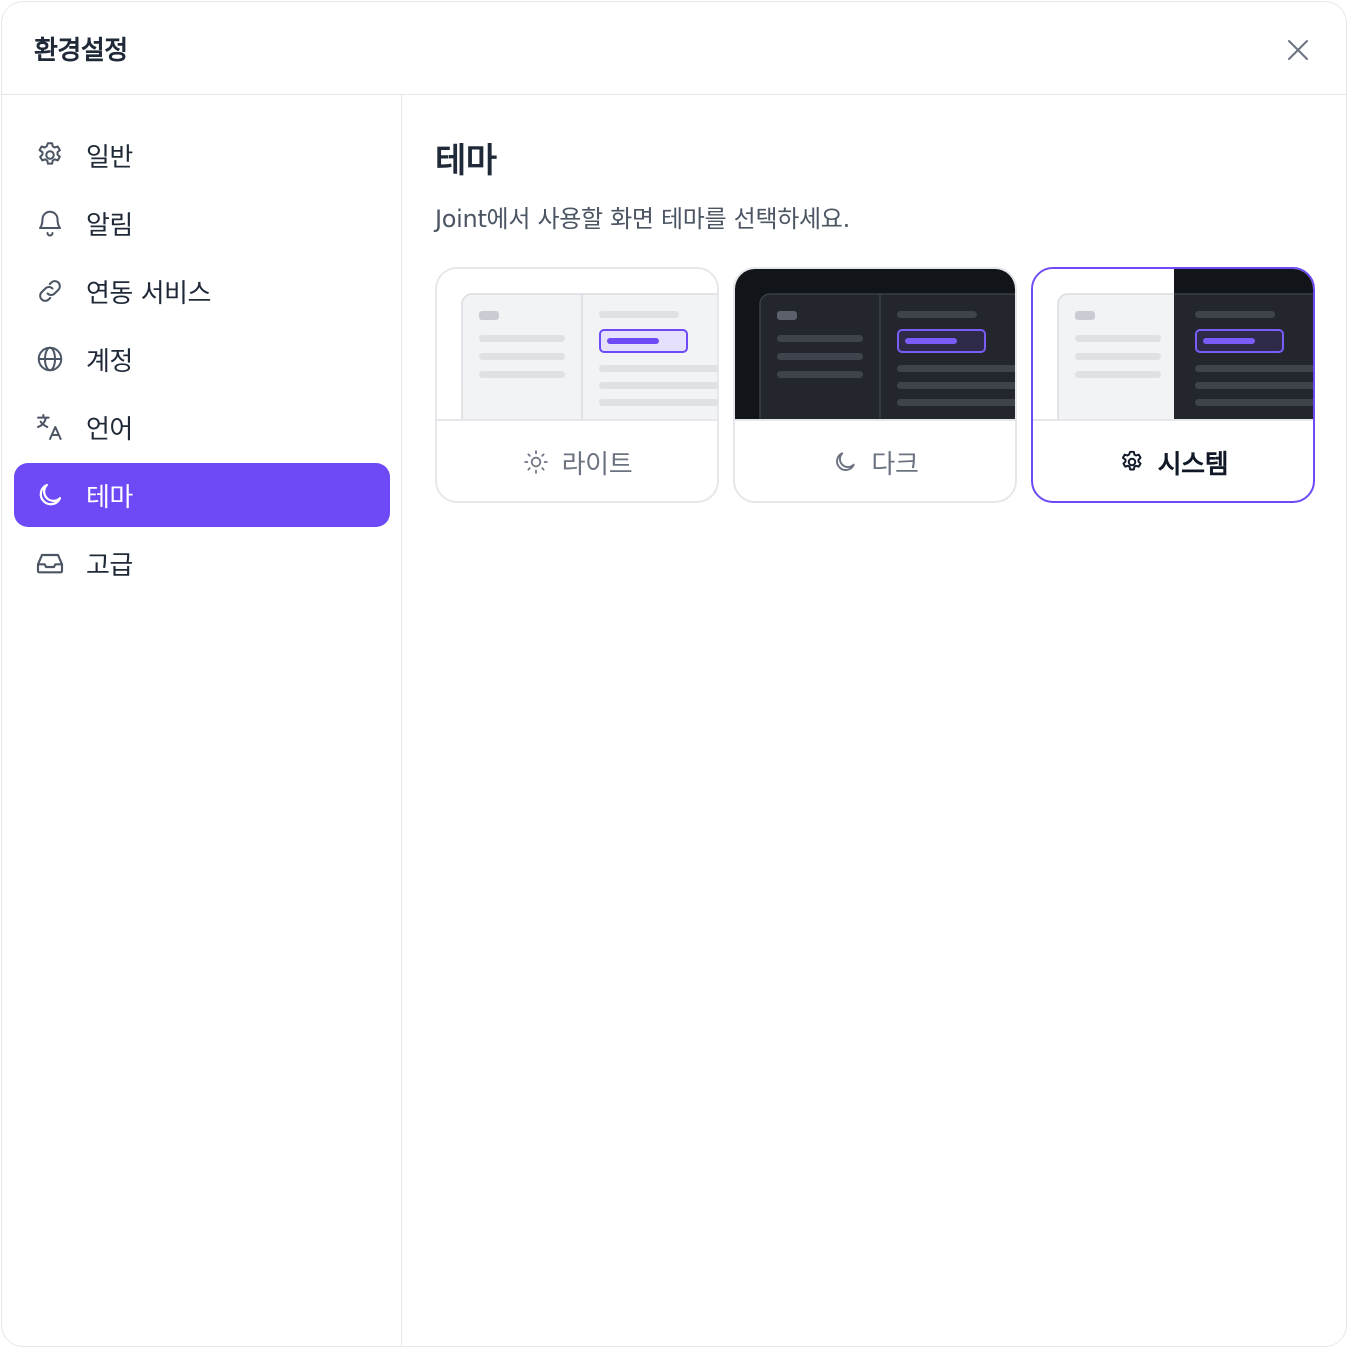  Describe the element at coordinates (202, 563) in the screenshot. I see `sidebar-item-advanced: 고급` at that location.